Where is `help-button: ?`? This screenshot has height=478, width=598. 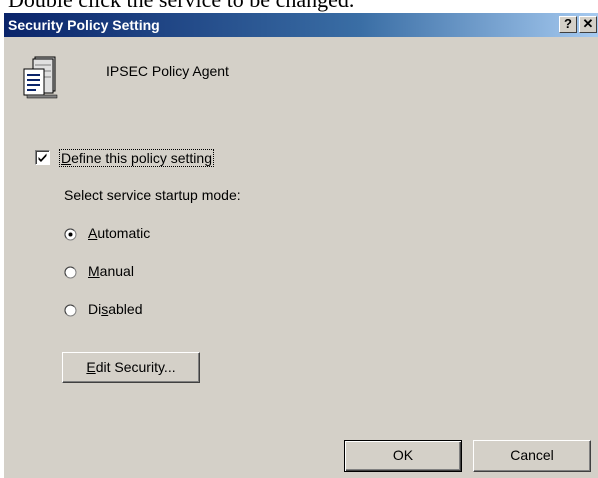 help-button: ? is located at coordinates (568, 24).